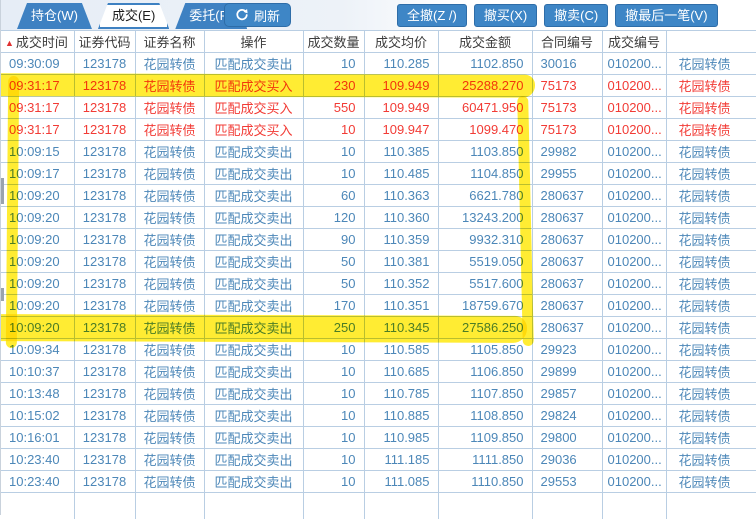  I want to click on cell-amount: 1104.850, so click(485, 174).